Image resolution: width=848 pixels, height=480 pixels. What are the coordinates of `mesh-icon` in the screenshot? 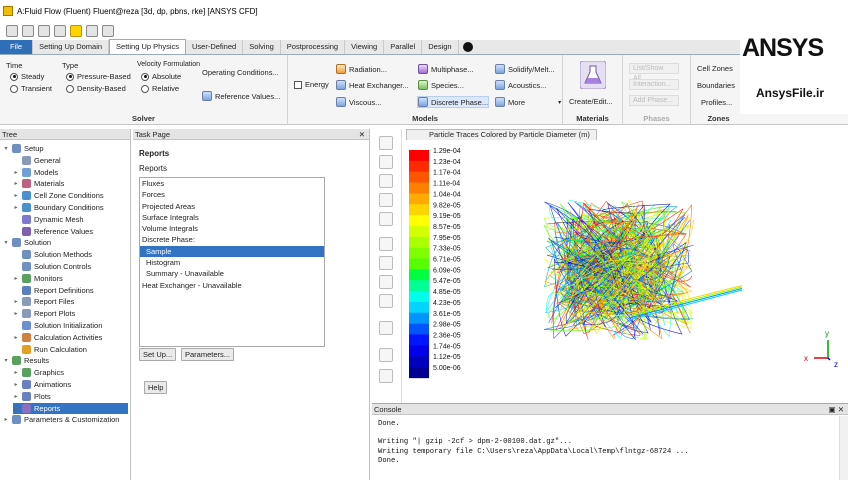 It's located at (60, 31).